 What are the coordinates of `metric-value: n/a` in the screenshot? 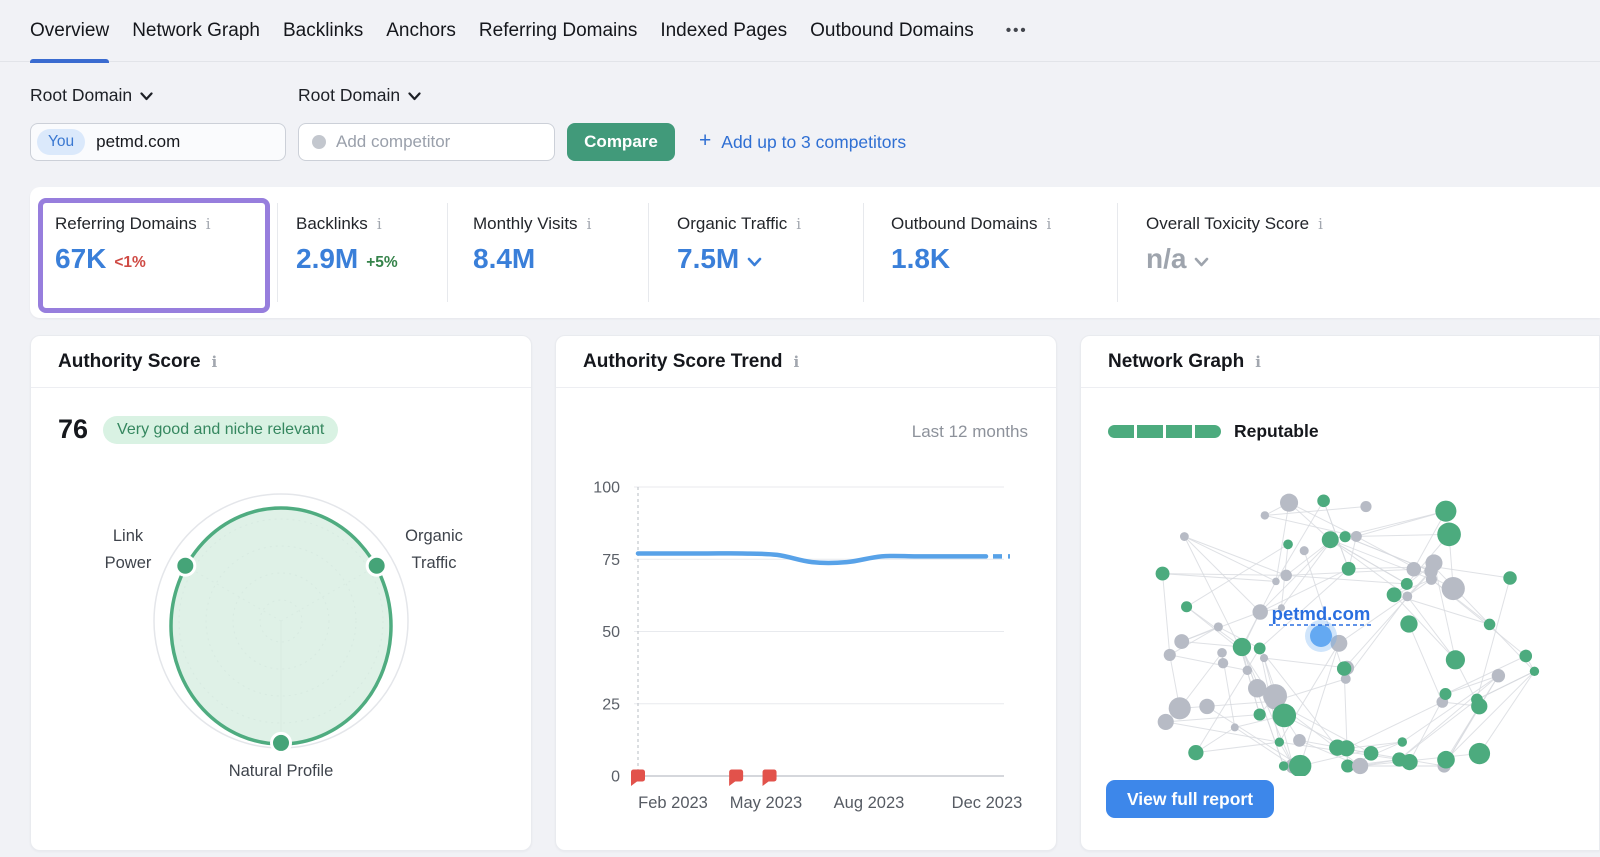 It's located at (1166, 258).